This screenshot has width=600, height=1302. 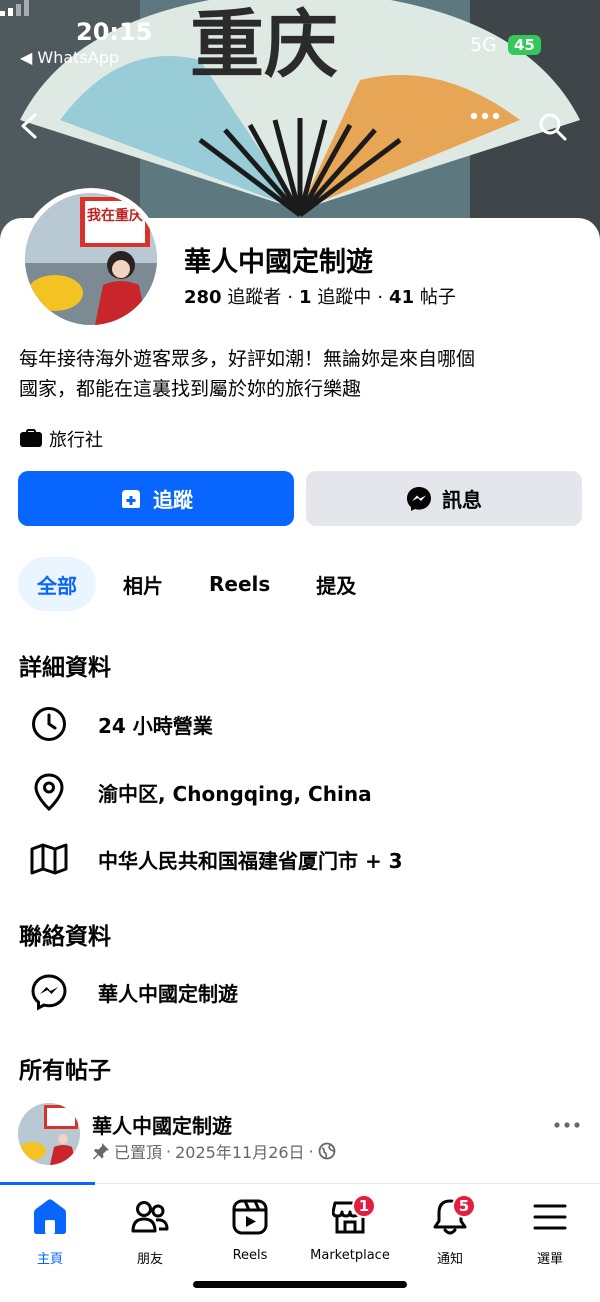 I want to click on hours-text: 24 小時營業, so click(x=155, y=725).